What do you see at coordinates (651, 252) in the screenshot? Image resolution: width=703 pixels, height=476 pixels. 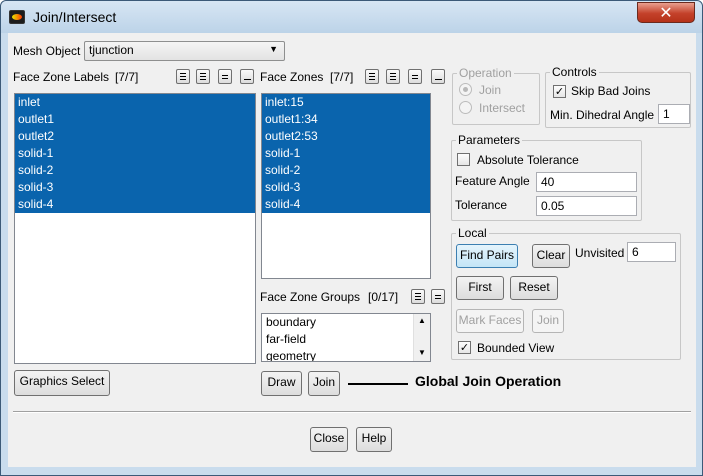 I see `unvisited-input: 6` at bounding box center [651, 252].